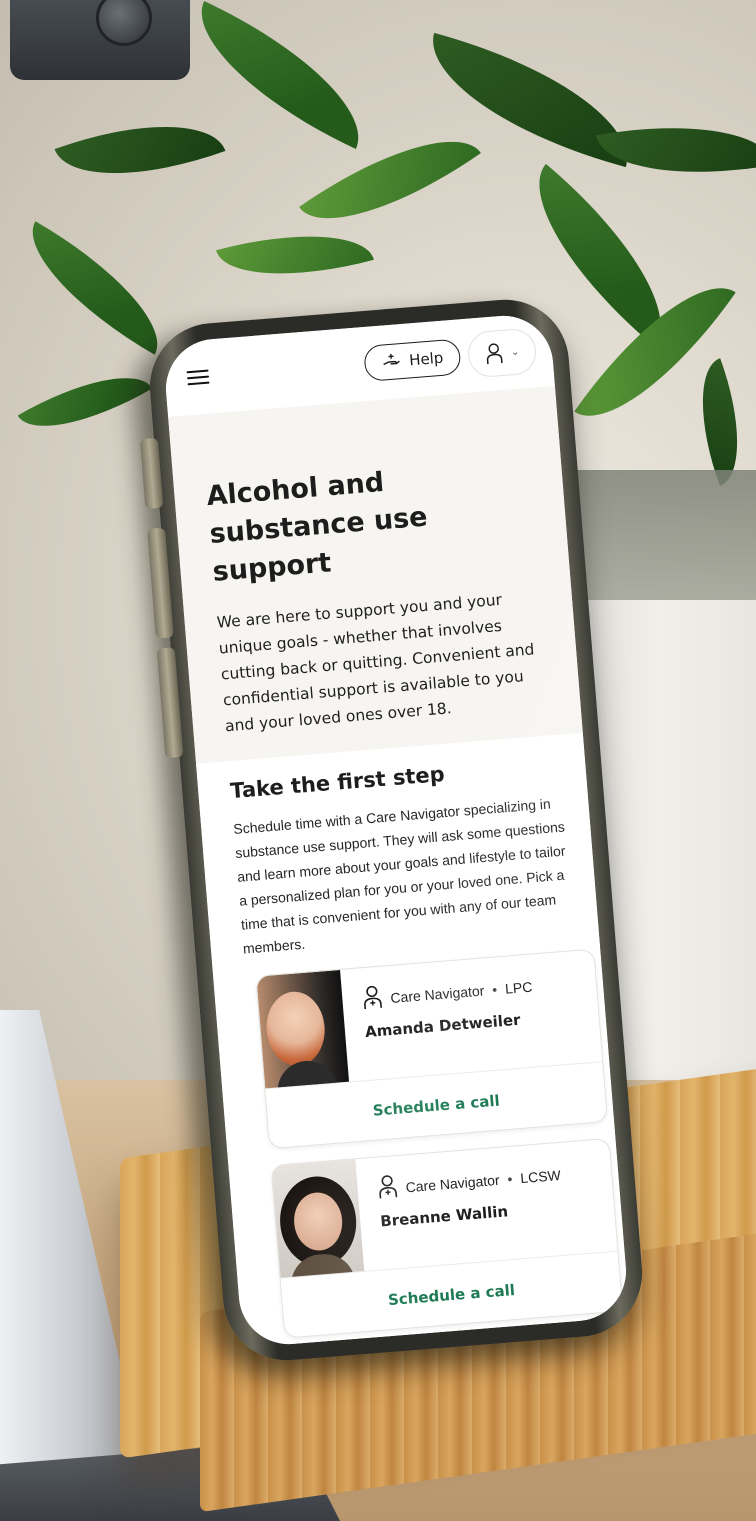  What do you see at coordinates (515, 352) in the screenshot?
I see `chevron-down-icon: ⌄` at bounding box center [515, 352].